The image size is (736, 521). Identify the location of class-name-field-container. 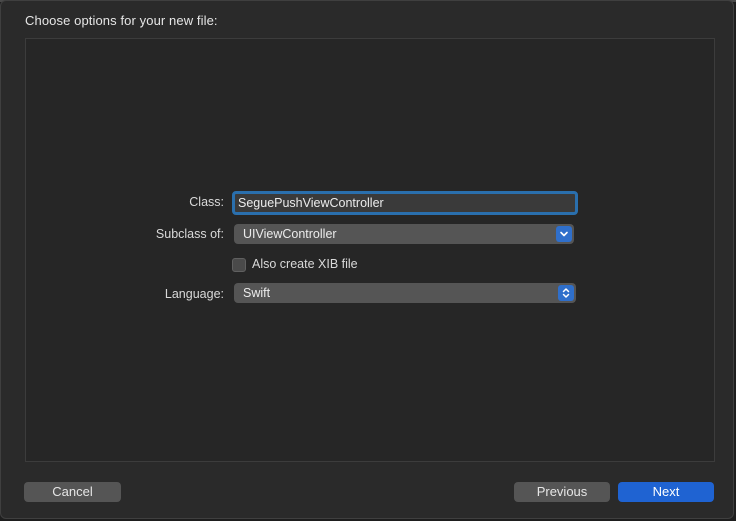
(405, 203).